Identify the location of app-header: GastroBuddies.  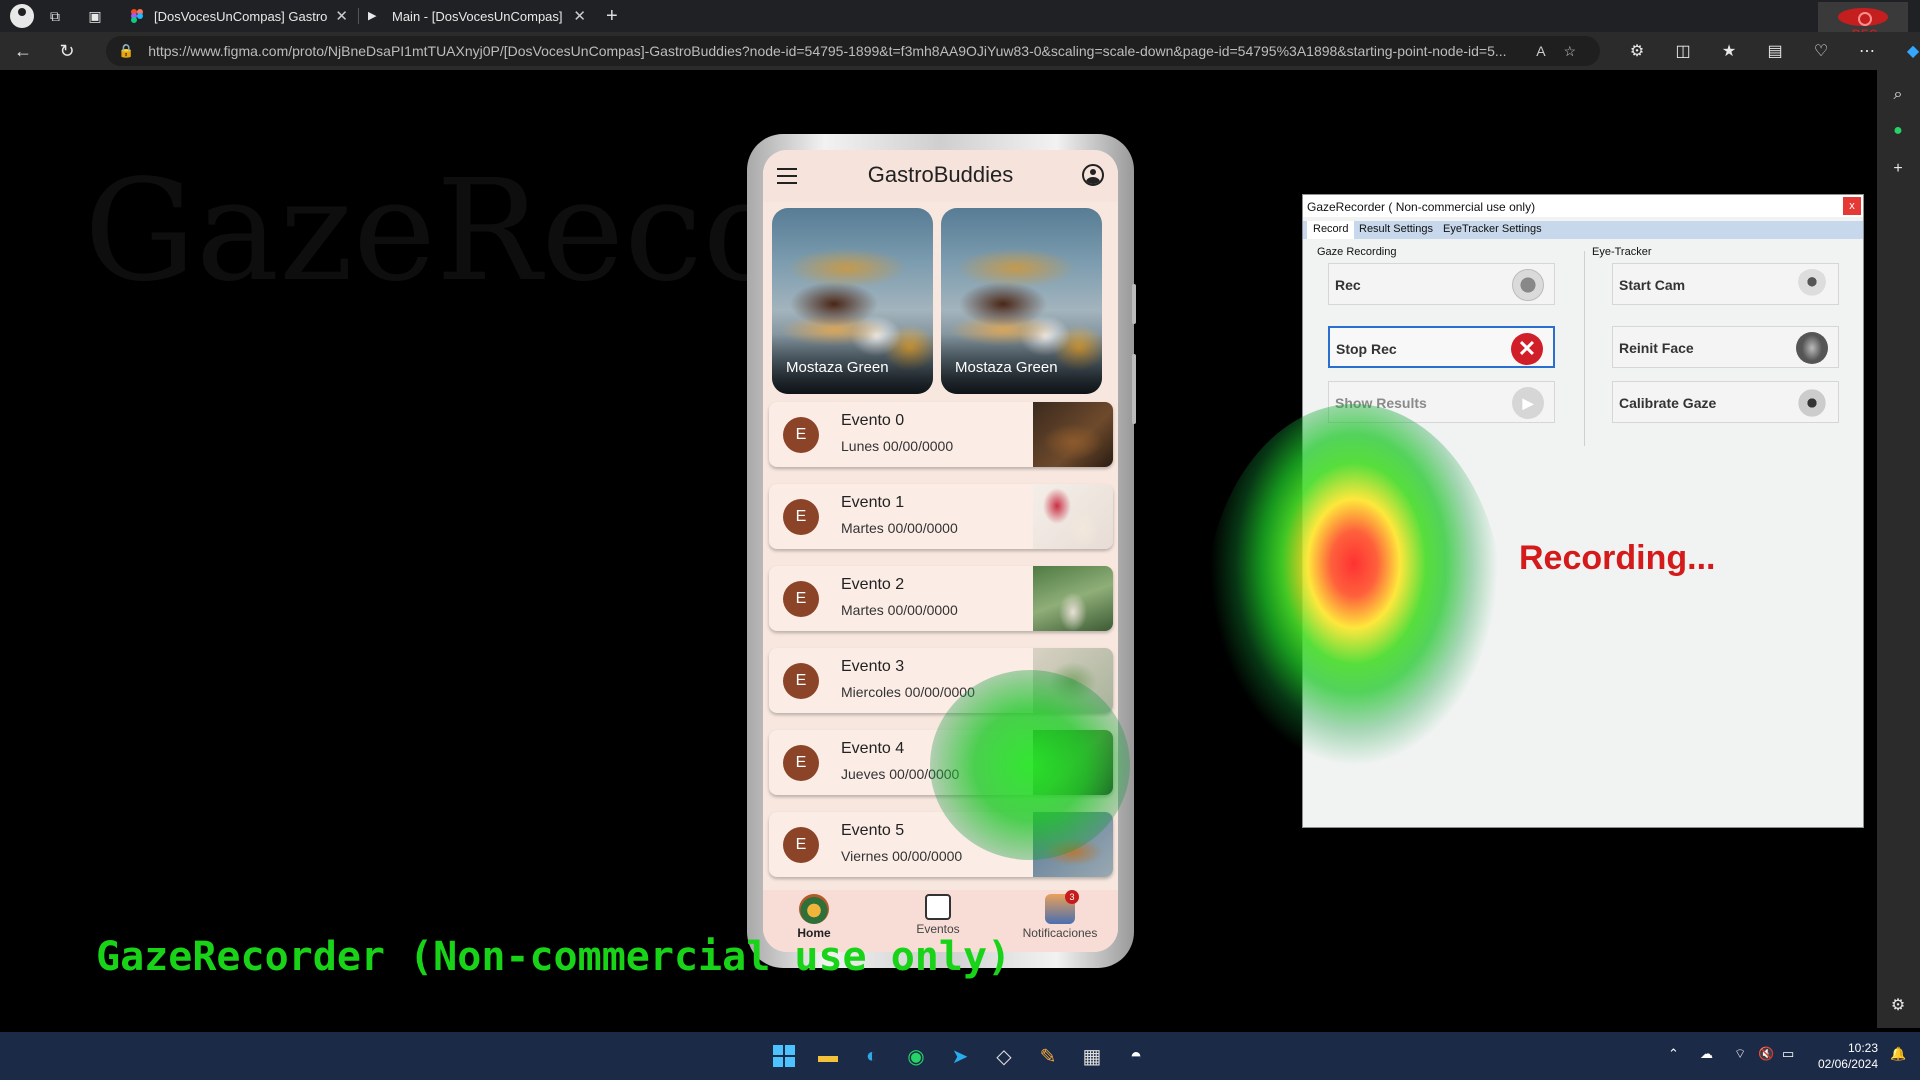
(940, 176).